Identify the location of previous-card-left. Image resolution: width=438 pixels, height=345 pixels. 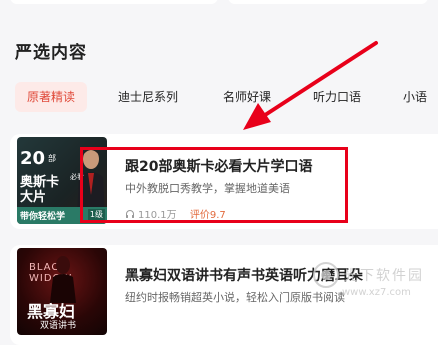
(114, 2).